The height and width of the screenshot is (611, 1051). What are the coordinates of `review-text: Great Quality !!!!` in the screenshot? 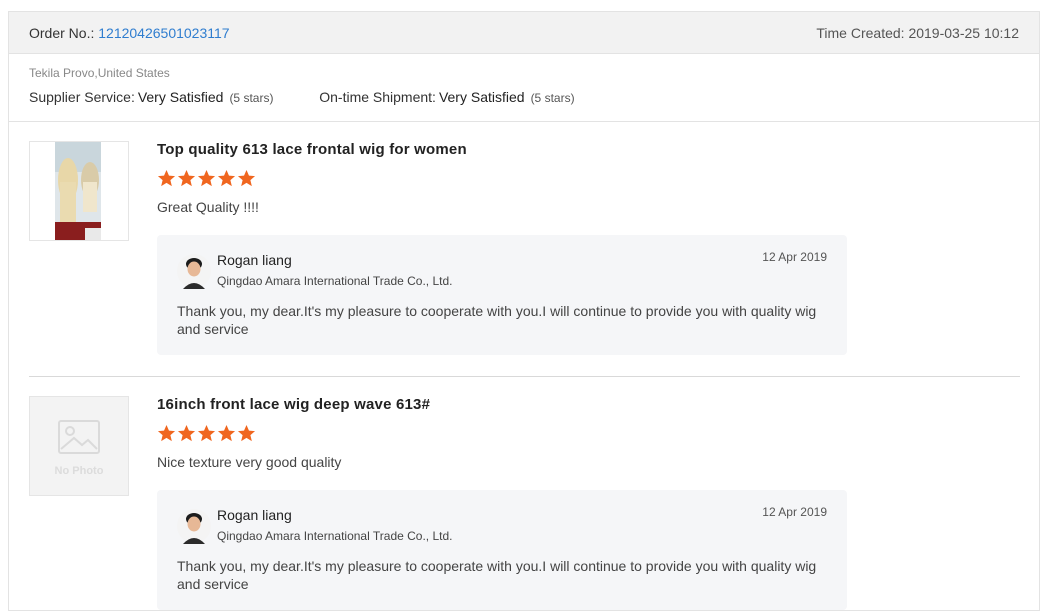 It's located at (208, 207).